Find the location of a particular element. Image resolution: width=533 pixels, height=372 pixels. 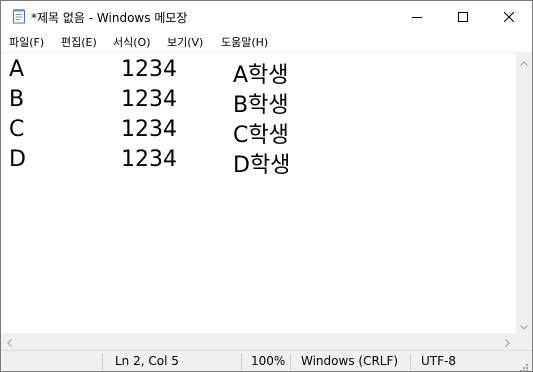

text-line: C 1234 C학생 is located at coordinates (149, 132).